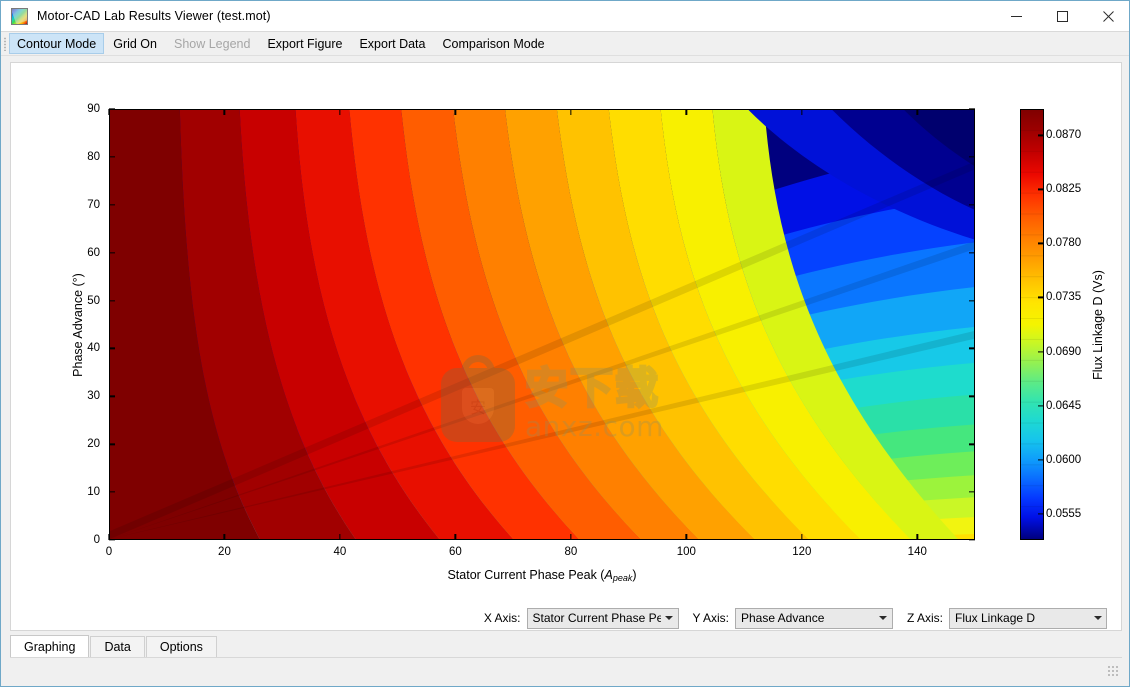 The image size is (1130, 687). I want to click on colorbar-tick-label: 0.0690, so click(1064, 351).